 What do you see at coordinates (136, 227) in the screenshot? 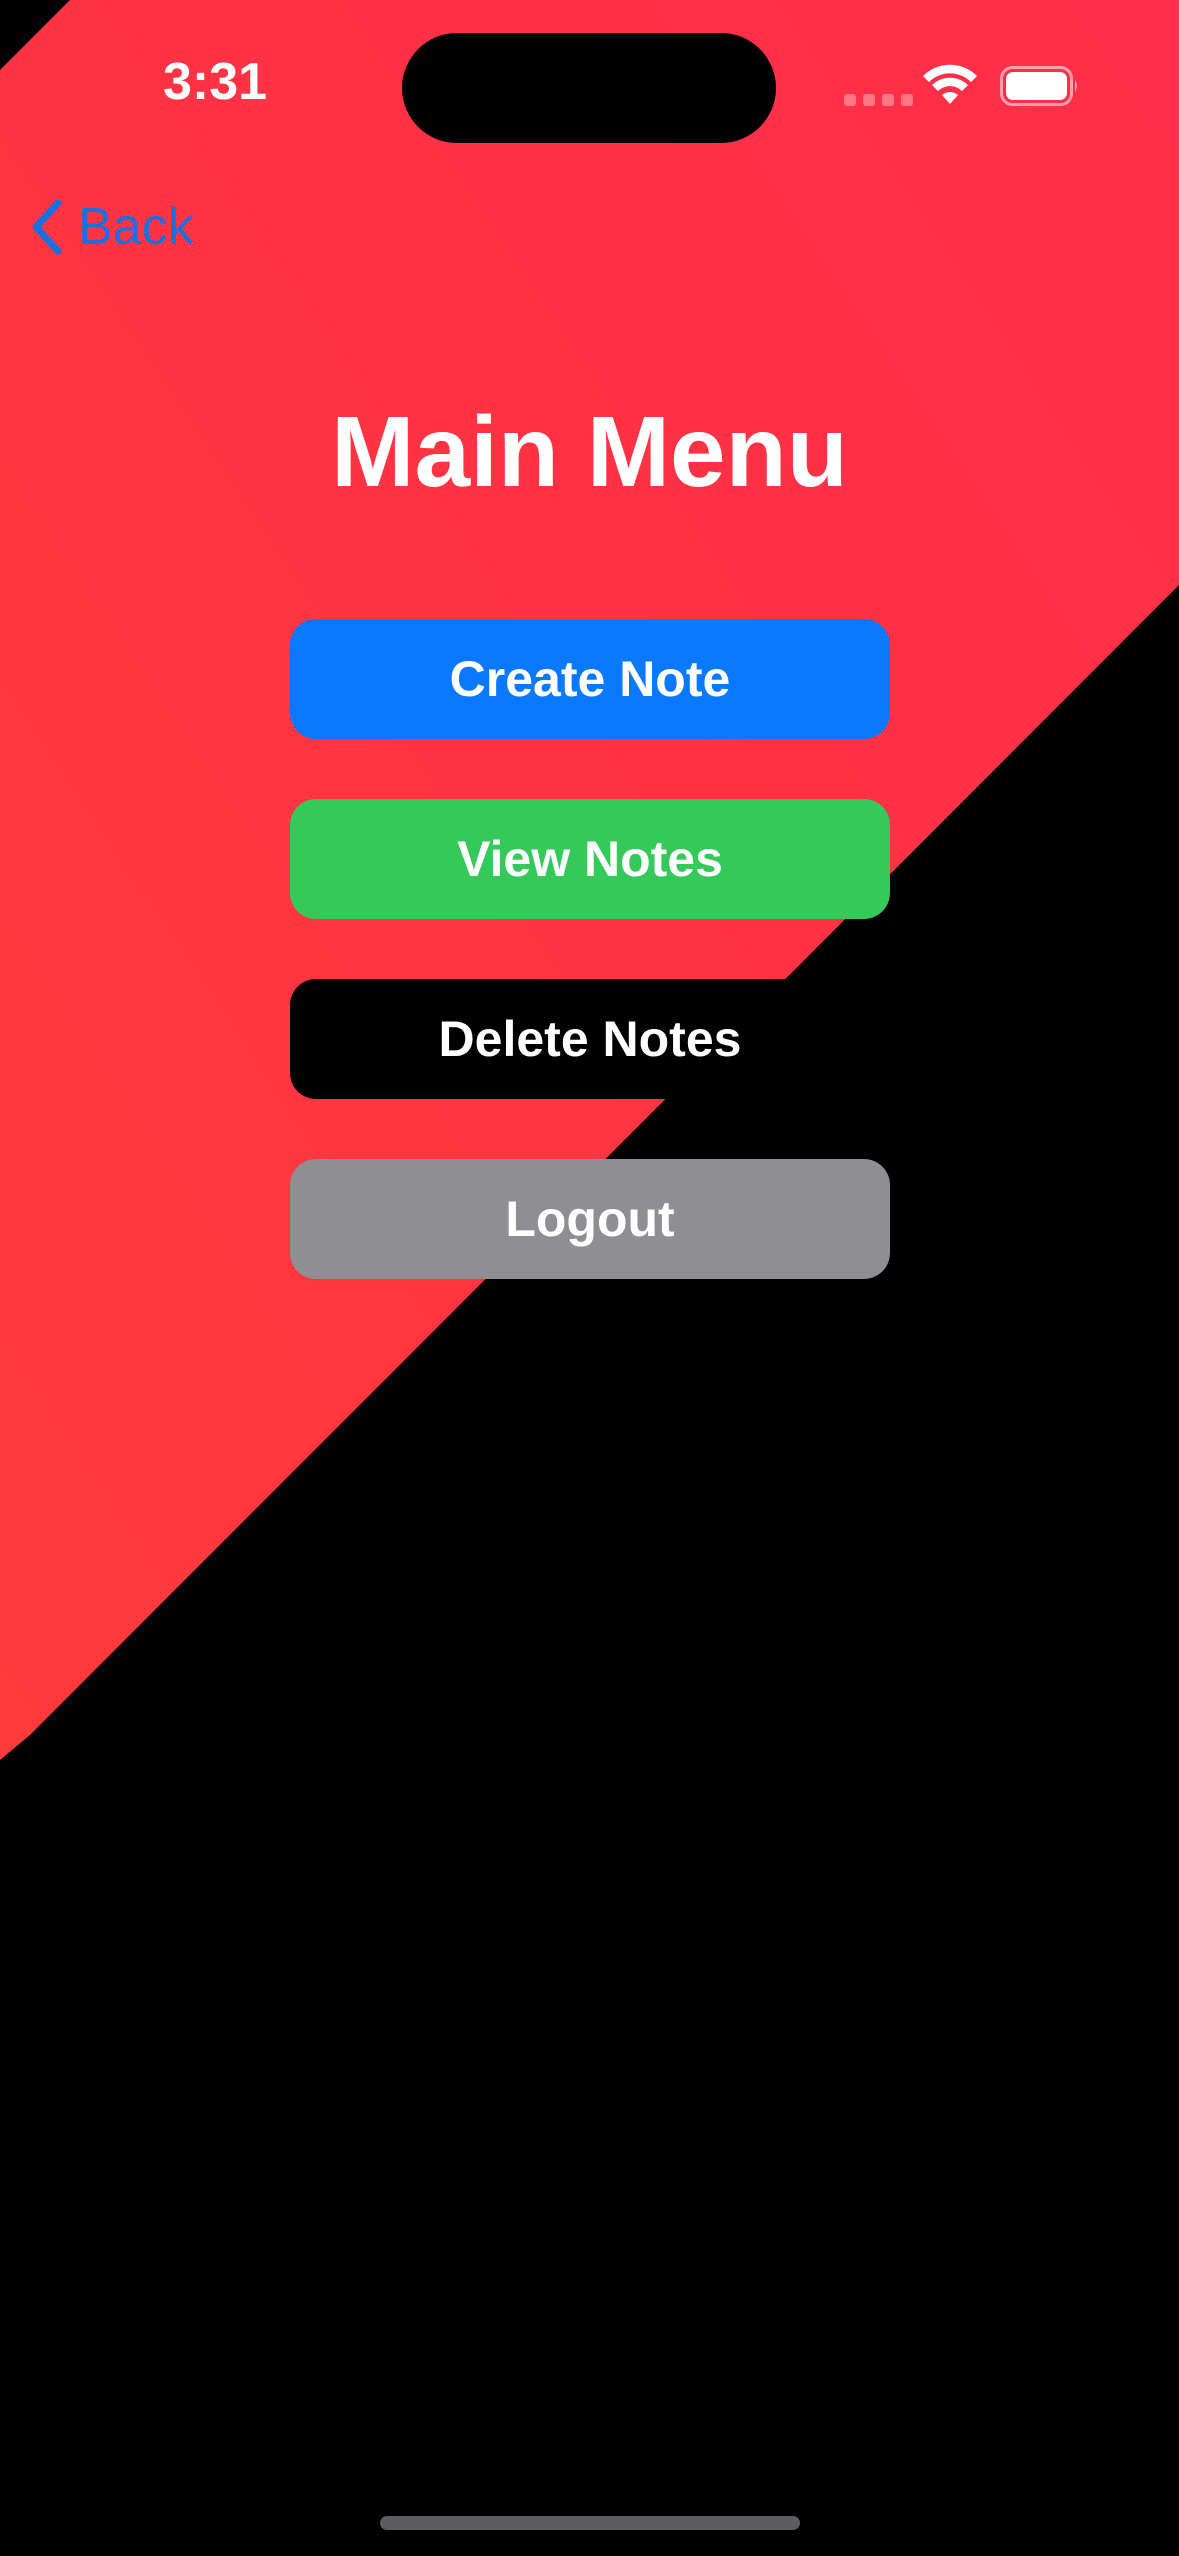
I see `back-label: Back` at bounding box center [136, 227].